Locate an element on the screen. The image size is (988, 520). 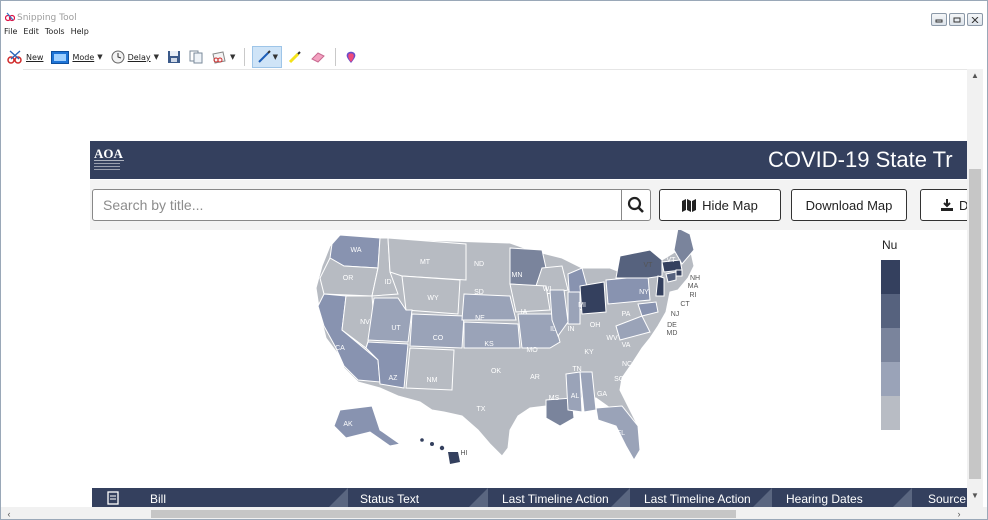
label-nc: NC is located at coordinates (627, 364).